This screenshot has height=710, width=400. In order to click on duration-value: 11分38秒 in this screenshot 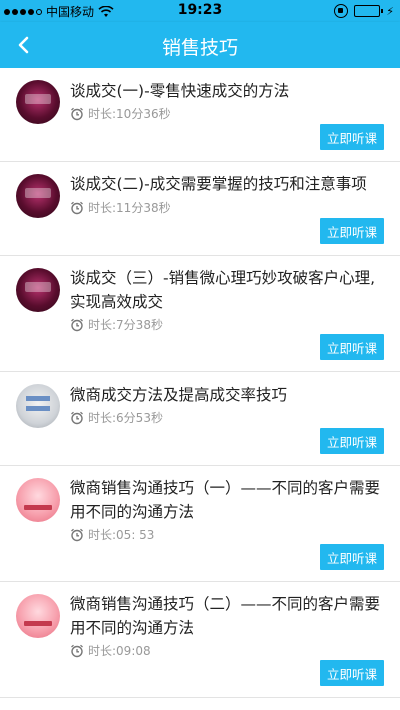, I will do `click(143, 208)`.